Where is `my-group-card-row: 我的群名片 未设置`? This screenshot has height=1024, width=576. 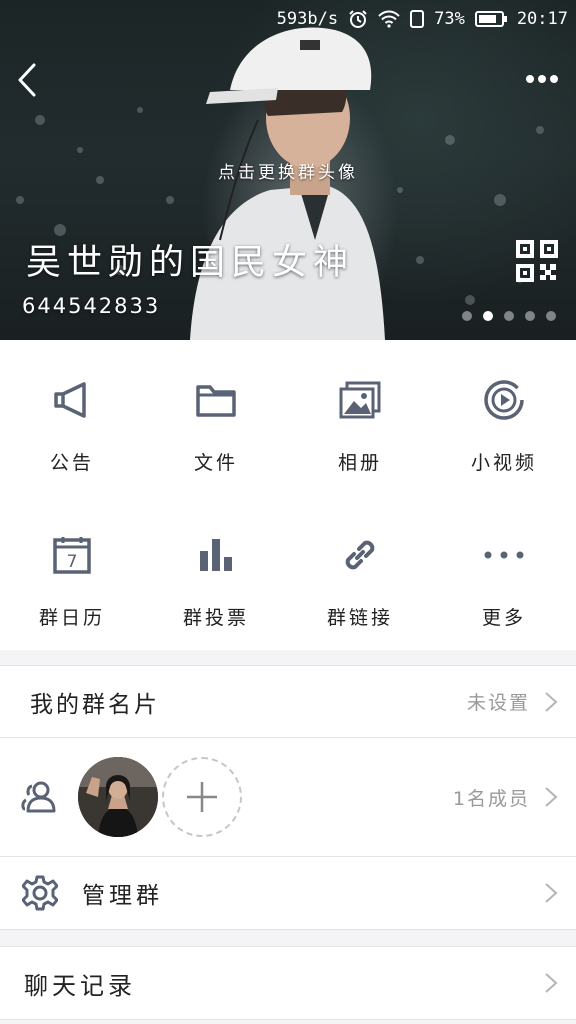
my-group-card-row: 我的群名片 未设置 is located at coordinates (288, 701).